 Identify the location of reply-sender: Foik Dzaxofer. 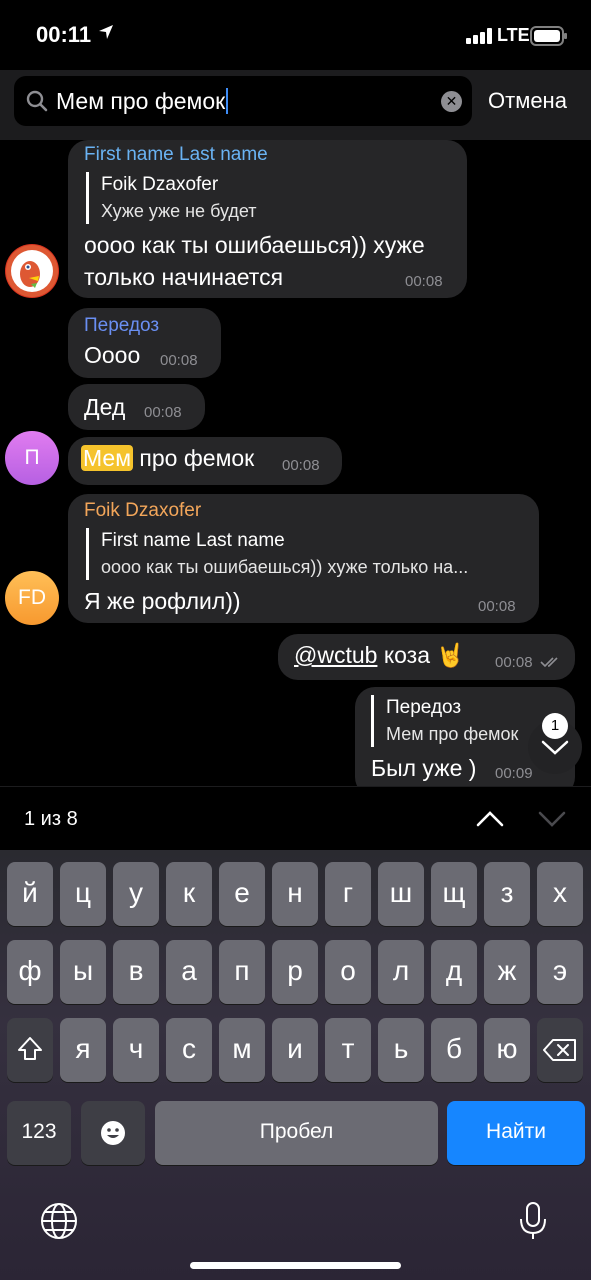
(160, 184).